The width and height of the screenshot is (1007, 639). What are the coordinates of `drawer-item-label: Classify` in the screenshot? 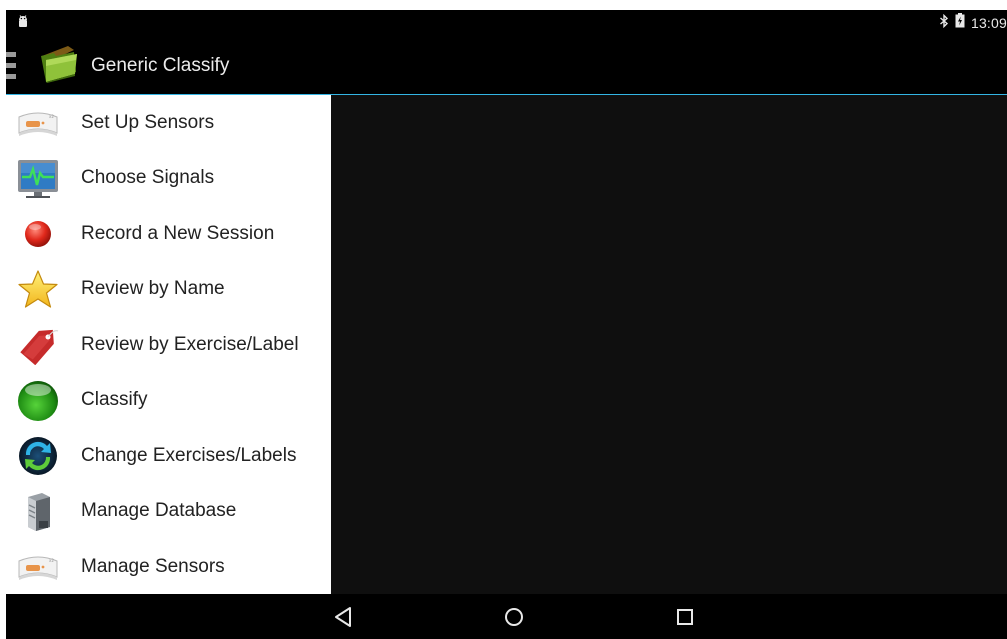 It's located at (114, 400).